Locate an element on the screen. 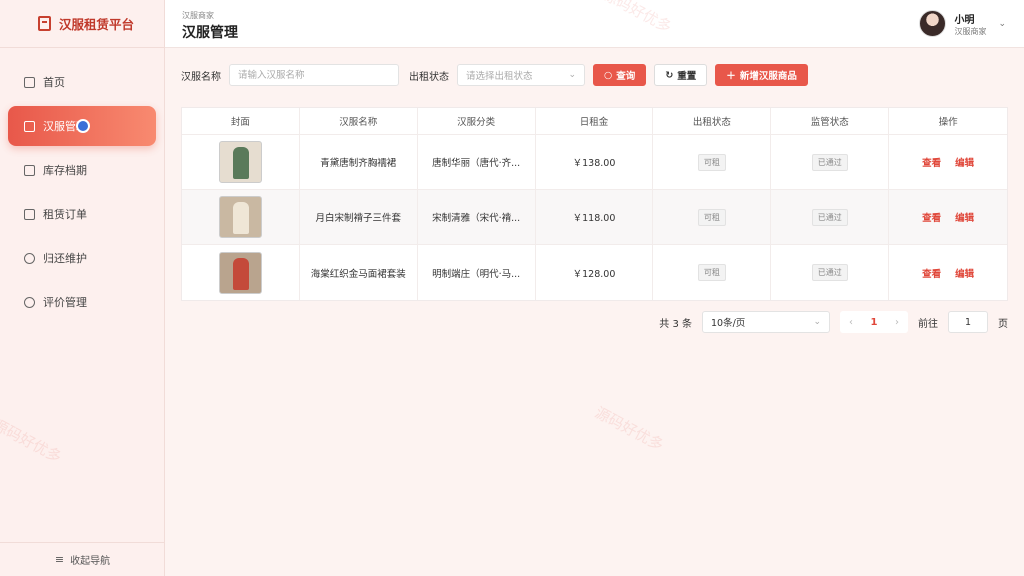 Image resolution: width=1024 pixels, height=576 pixels. calendar-icon is located at coordinates (29, 170).